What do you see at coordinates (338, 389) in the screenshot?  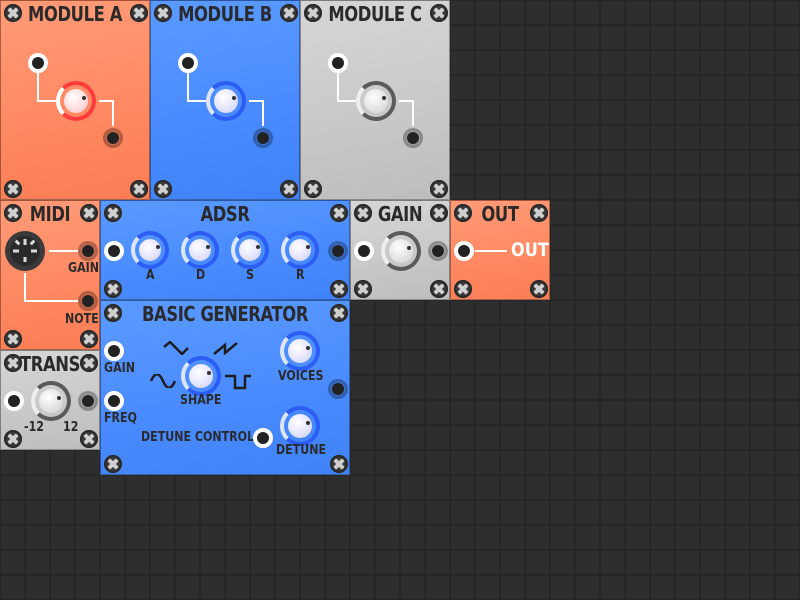 I see `generator-output-jack` at bounding box center [338, 389].